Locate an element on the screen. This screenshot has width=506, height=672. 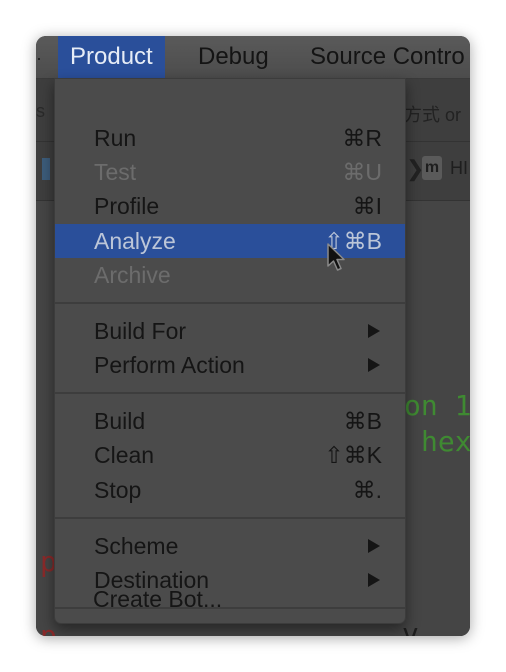
objc-file-icon: m is located at coordinates (432, 168).